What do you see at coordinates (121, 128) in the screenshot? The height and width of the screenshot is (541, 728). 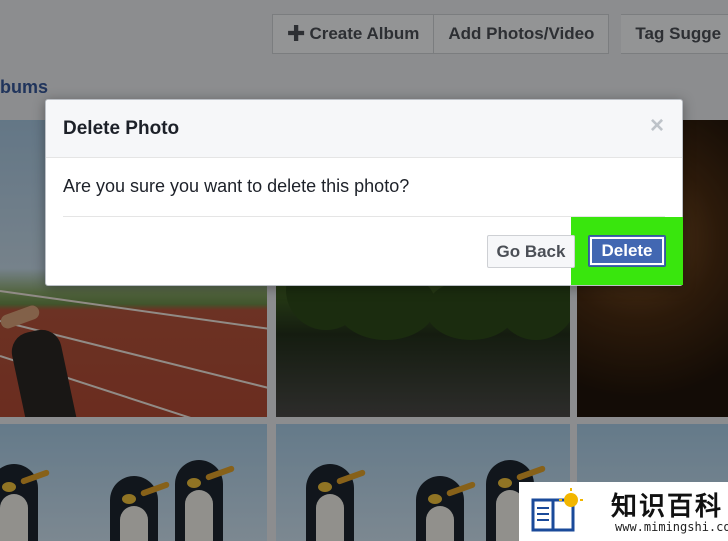 I see `dialog-title: Delete Photo` at bounding box center [121, 128].